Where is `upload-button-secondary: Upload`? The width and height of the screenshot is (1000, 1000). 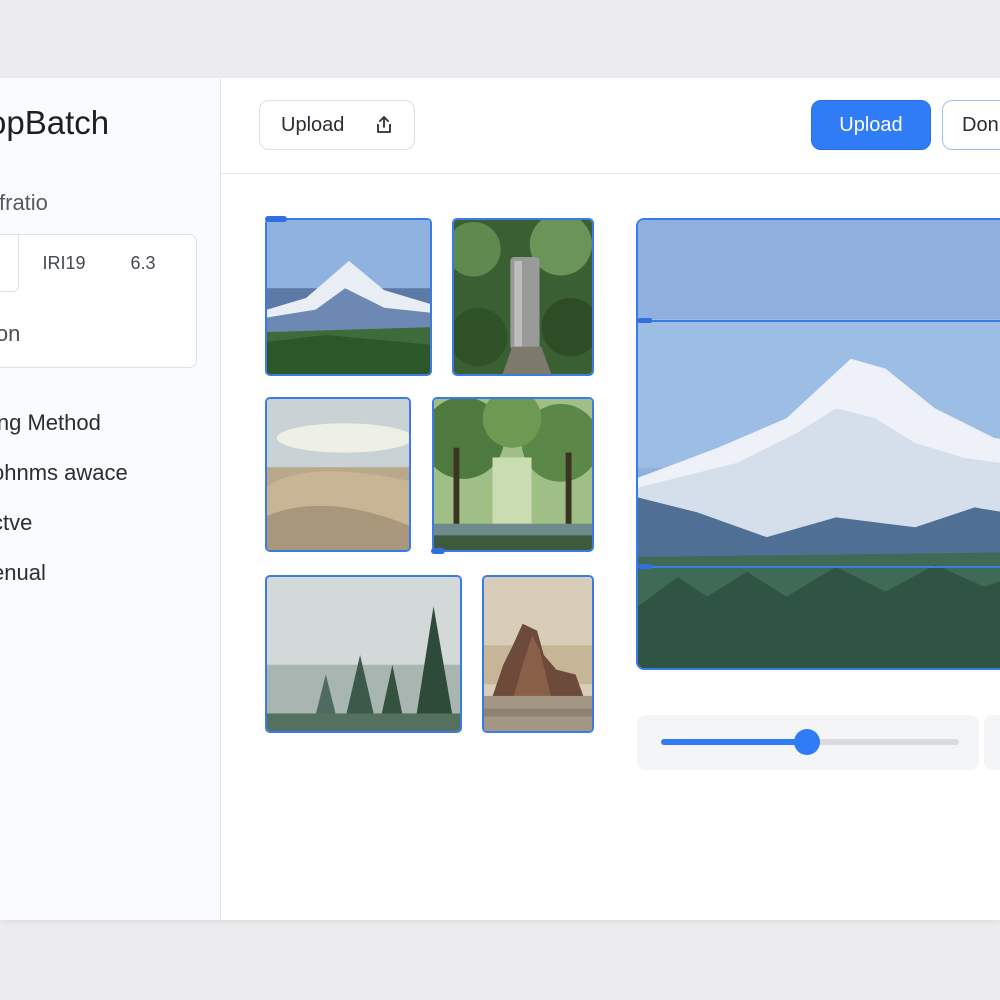
upload-button-secondary: Upload is located at coordinates (337, 125).